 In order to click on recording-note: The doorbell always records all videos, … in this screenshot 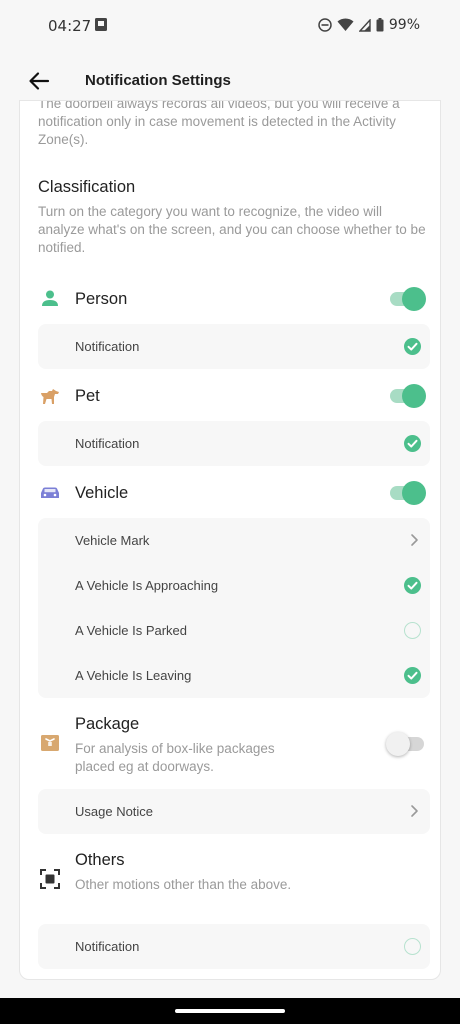, I will do `click(219, 123)`.